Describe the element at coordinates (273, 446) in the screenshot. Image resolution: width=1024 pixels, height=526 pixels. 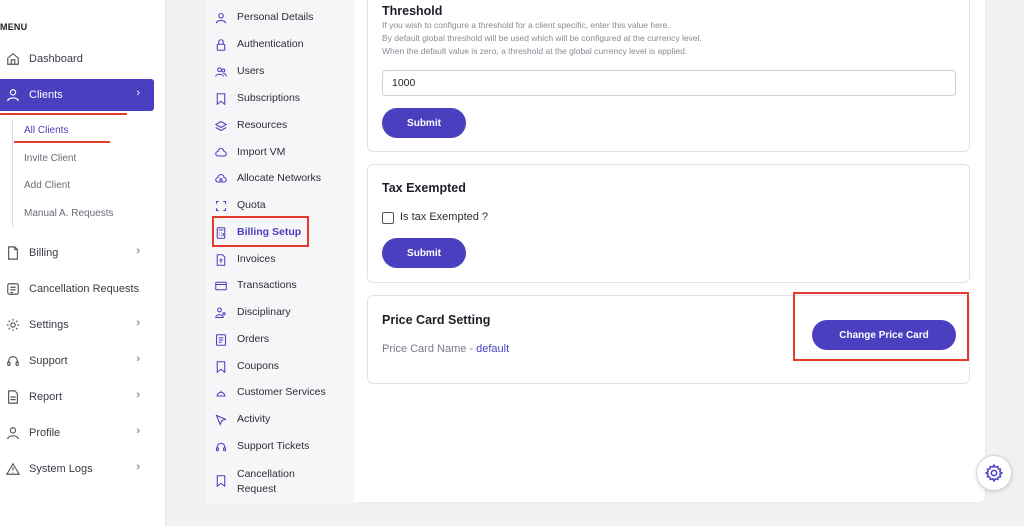
I see `client-nav-label: Support Tickets` at that location.